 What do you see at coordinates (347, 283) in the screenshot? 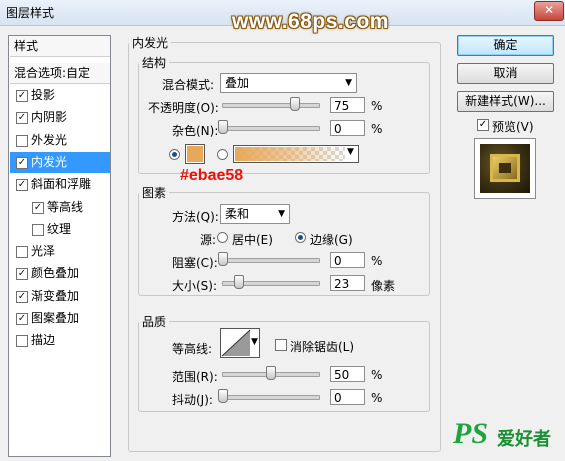
I see `size-input: 23` at bounding box center [347, 283].